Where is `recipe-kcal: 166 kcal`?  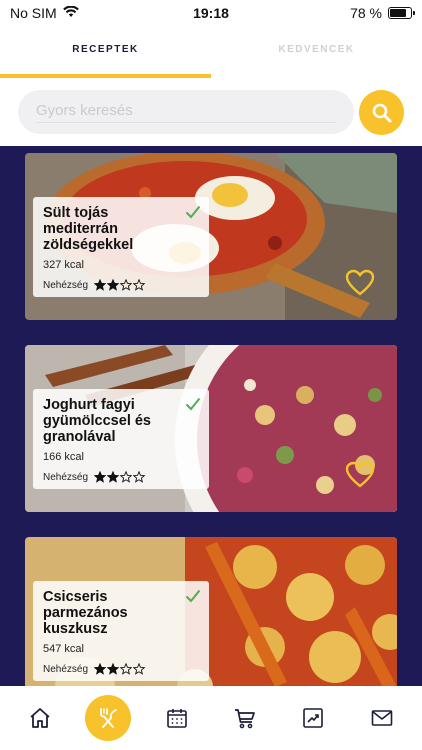 recipe-kcal: 166 kcal is located at coordinates (63, 457).